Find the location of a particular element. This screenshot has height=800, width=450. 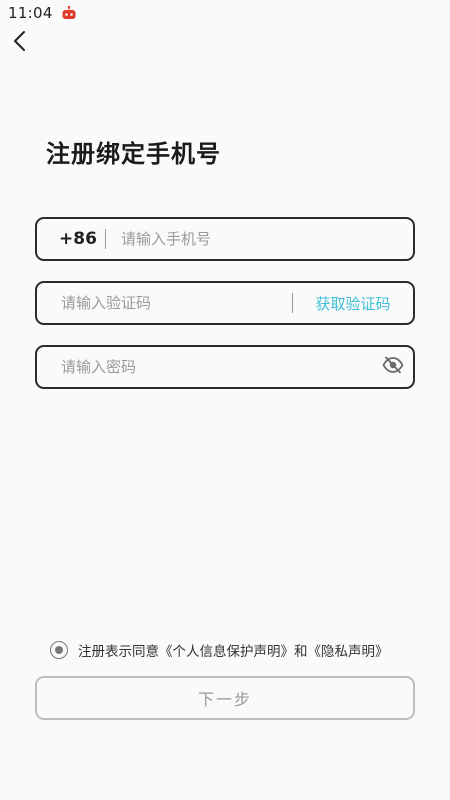

agreement-radio is located at coordinates (59, 650).